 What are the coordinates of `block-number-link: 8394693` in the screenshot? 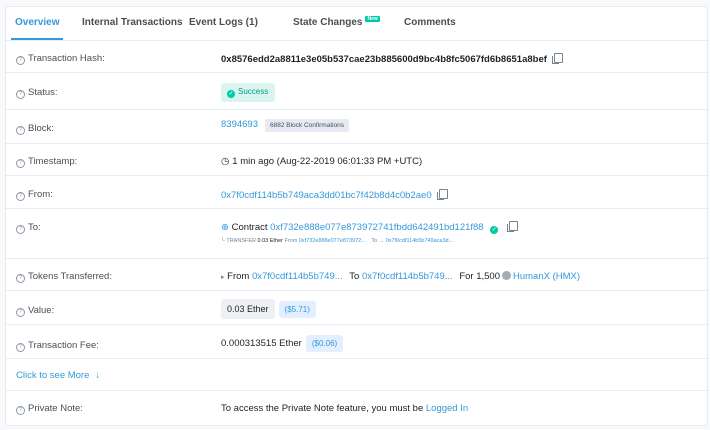 It's located at (239, 124).